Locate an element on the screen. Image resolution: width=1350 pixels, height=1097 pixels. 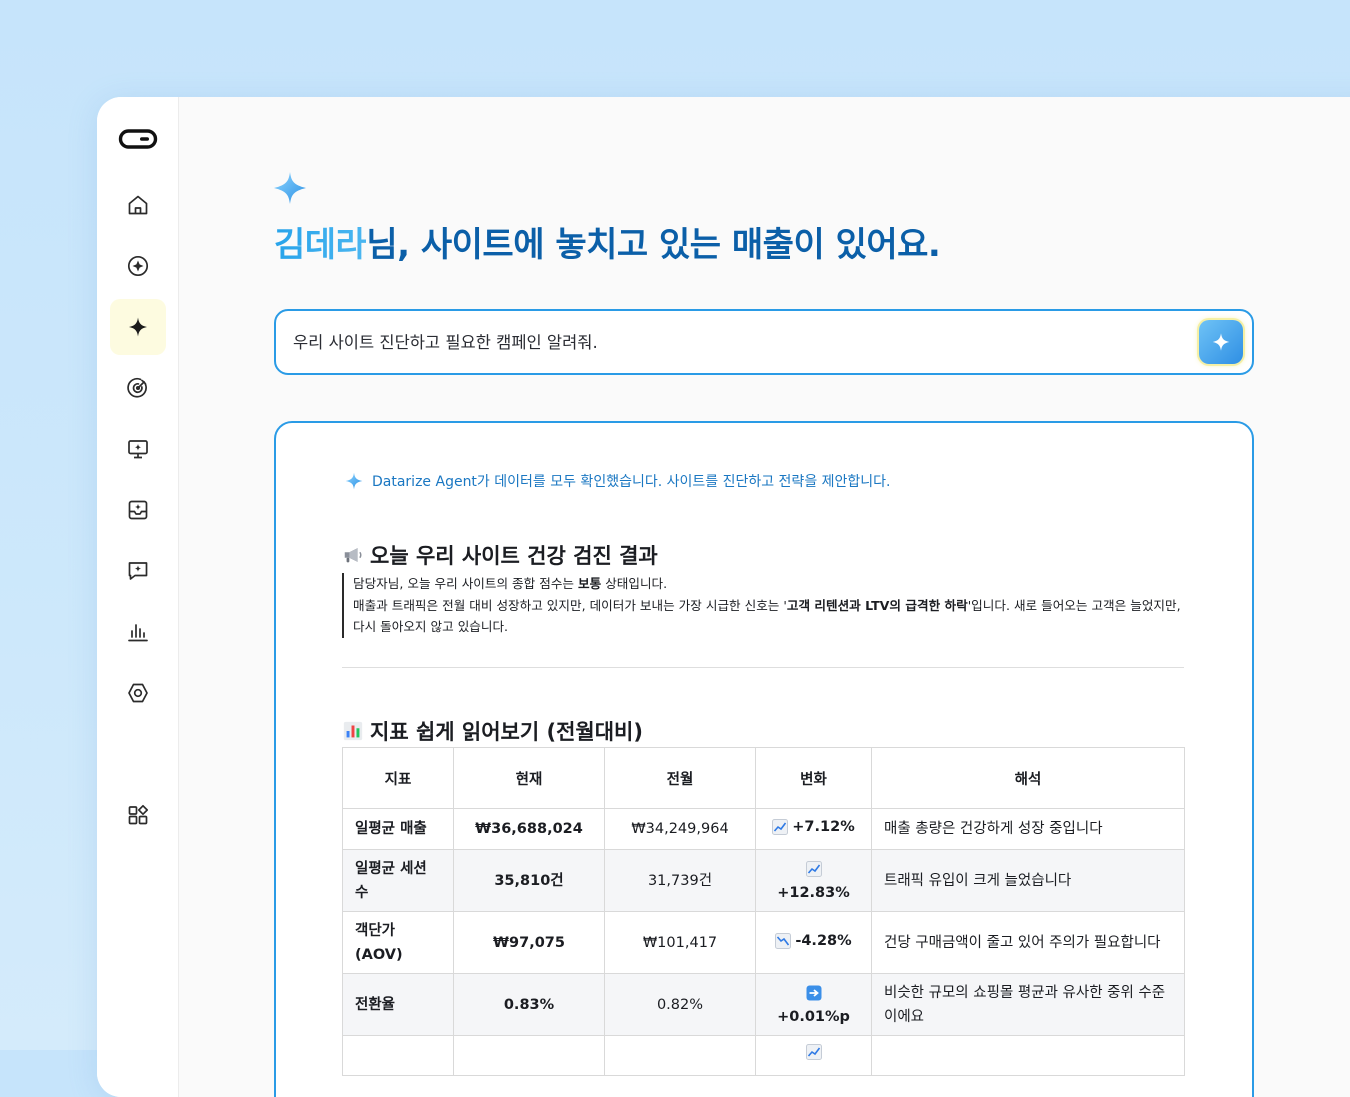
section-title-health-text: 오늘 우리 사이트 건강 검진 결과 is located at coordinates (514, 556).